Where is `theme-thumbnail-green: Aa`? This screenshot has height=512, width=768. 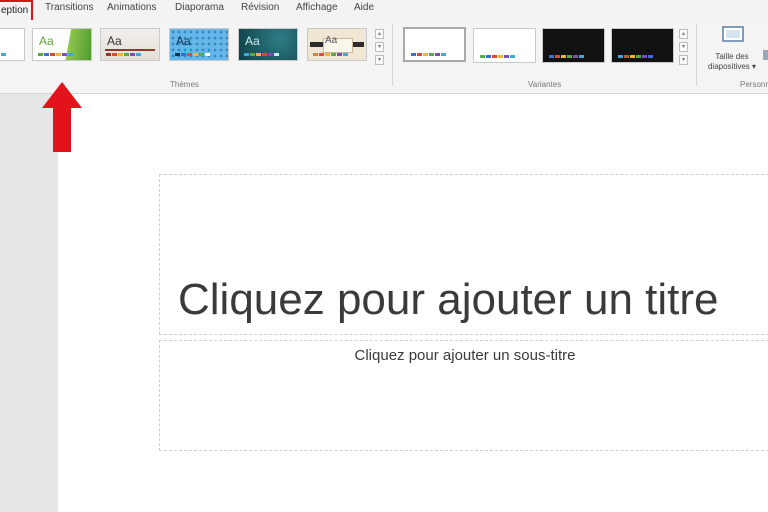
theme-thumbnail-green: Aa is located at coordinates (62, 44).